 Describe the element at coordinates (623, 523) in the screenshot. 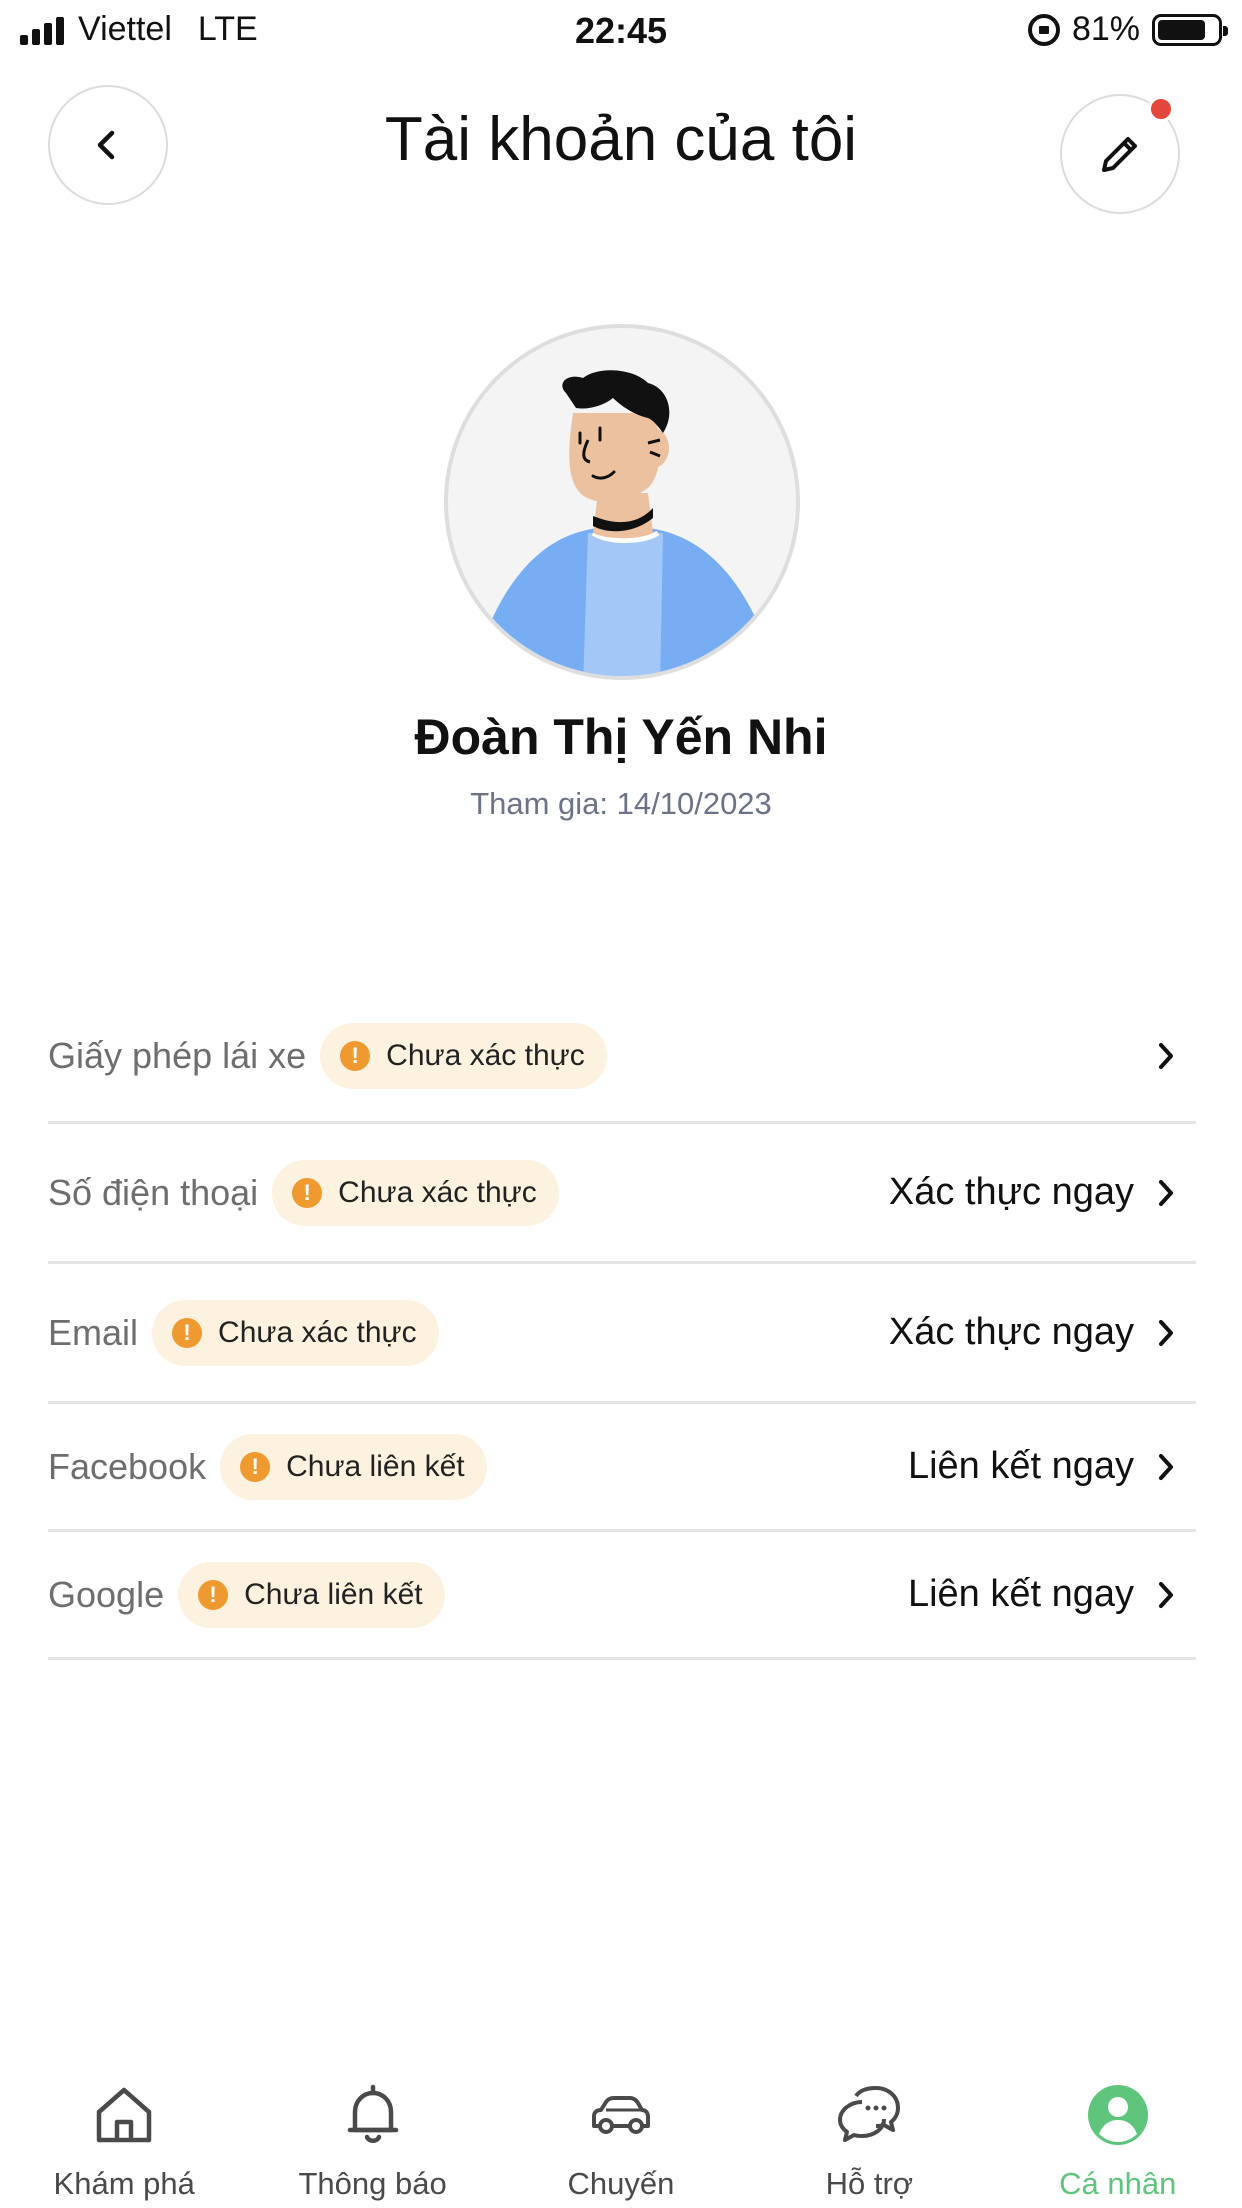

I see `avatar-illustration` at that location.